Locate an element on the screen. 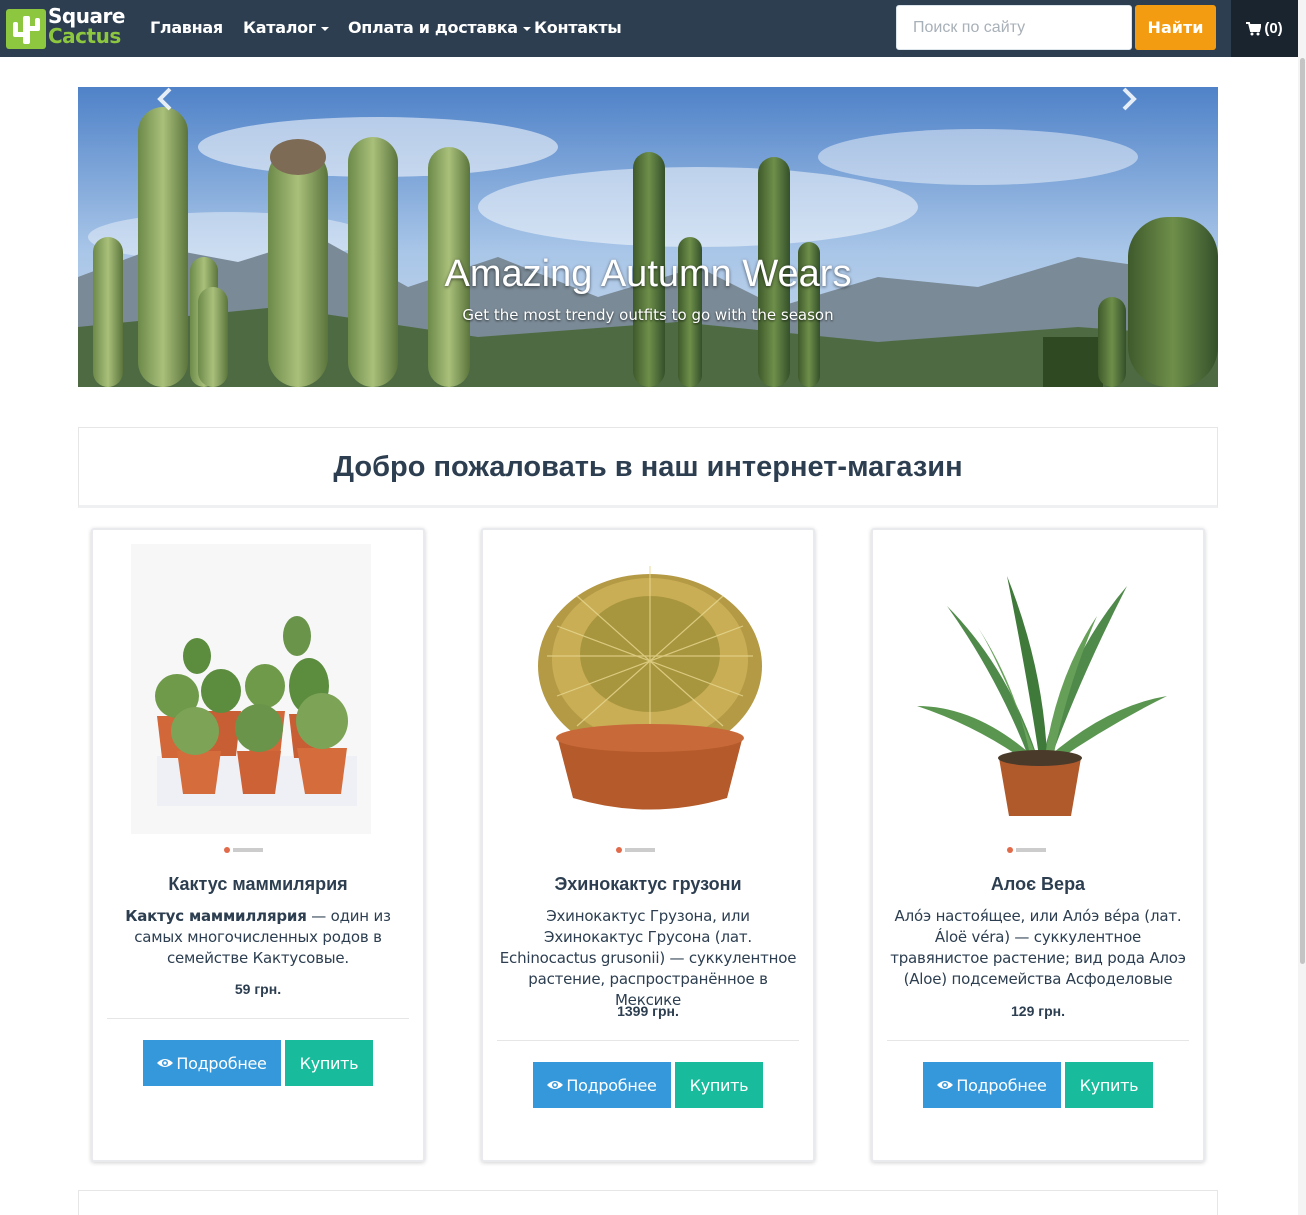 The height and width of the screenshot is (1215, 1306). carousel-prev-chevron-left-icon is located at coordinates (166, 99).